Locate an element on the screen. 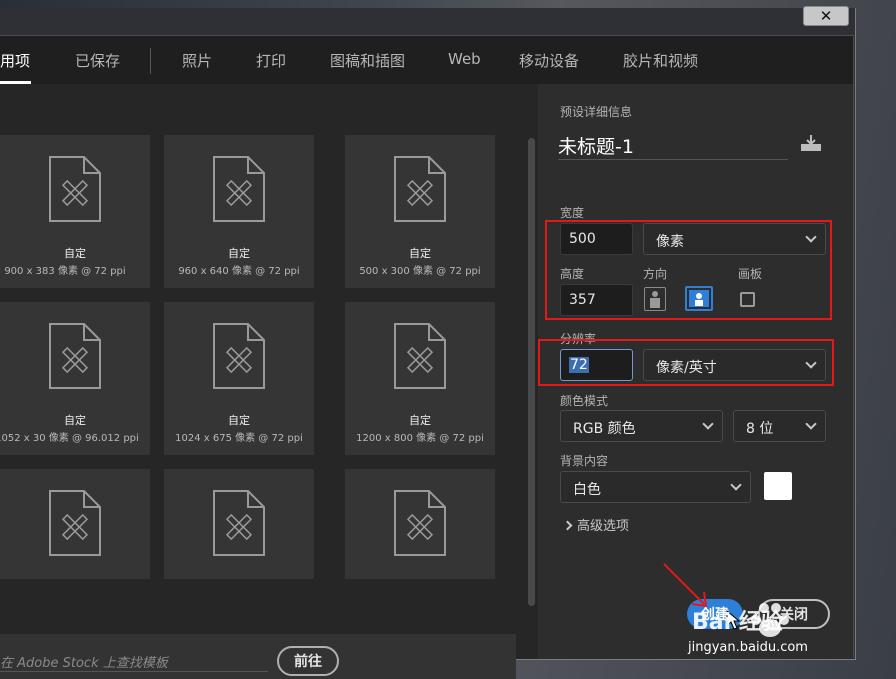 The image size is (896, 679). background-value: 白色 is located at coordinates (587, 490).